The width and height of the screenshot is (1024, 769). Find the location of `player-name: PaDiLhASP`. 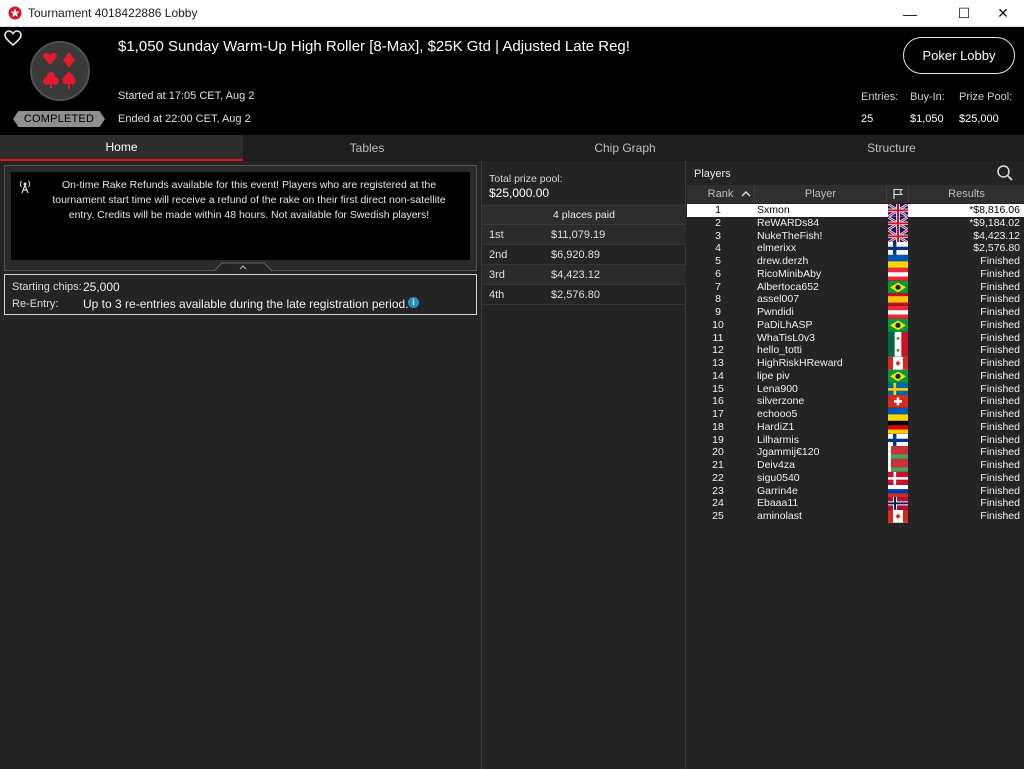

player-name: PaDiLhASP is located at coordinates (785, 324).